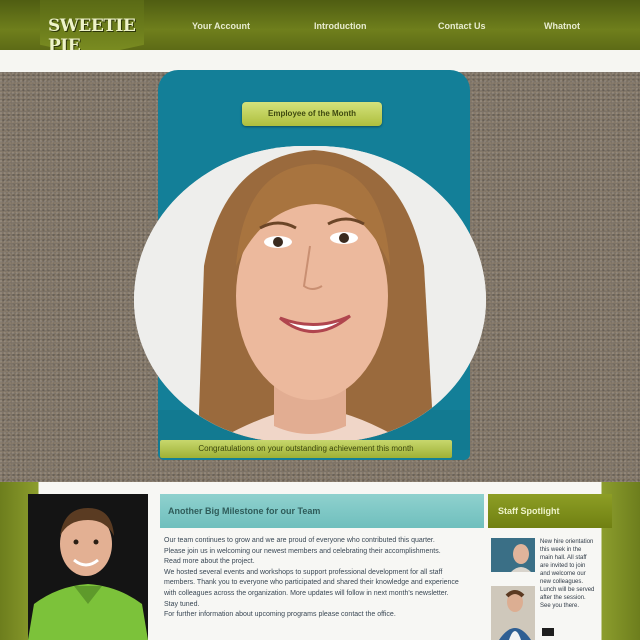  Describe the element at coordinates (340, 26) in the screenshot. I see `nav-link-introduction: Introduction` at that location.